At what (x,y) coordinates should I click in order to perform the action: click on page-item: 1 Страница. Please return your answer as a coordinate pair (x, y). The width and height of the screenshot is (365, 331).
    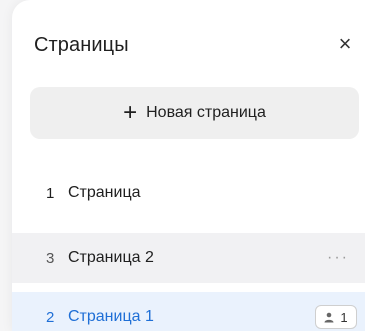
    Looking at the image, I should click on (188, 193).